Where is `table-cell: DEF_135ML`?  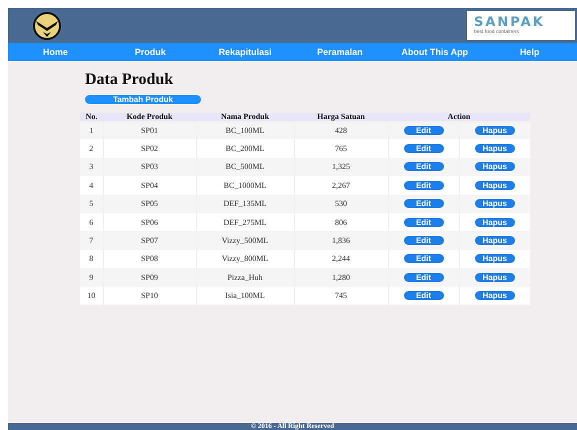 table-cell: DEF_135ML is located at coordinates (245, 203).